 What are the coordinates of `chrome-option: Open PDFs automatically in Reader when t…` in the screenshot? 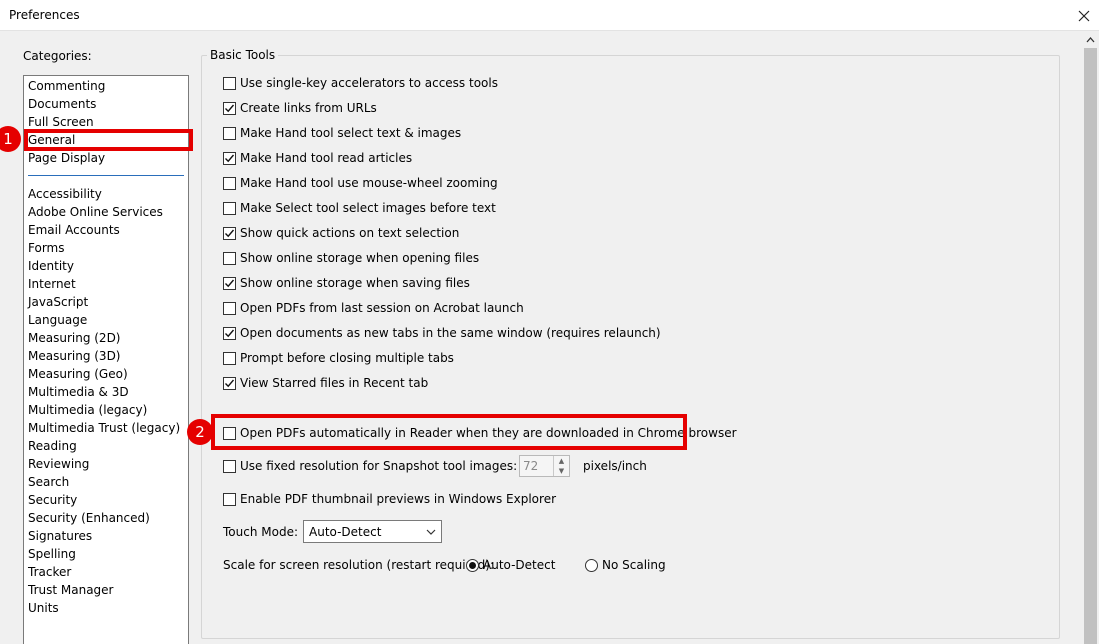 It's located at (480, 433).